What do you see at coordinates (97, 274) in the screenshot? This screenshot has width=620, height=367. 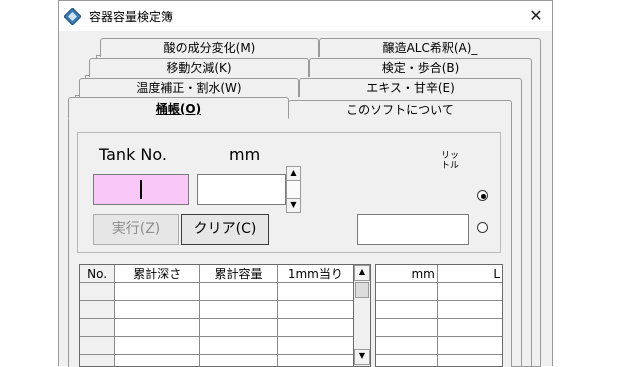 I see `header-no: No.` at bounding box center [97, 274].